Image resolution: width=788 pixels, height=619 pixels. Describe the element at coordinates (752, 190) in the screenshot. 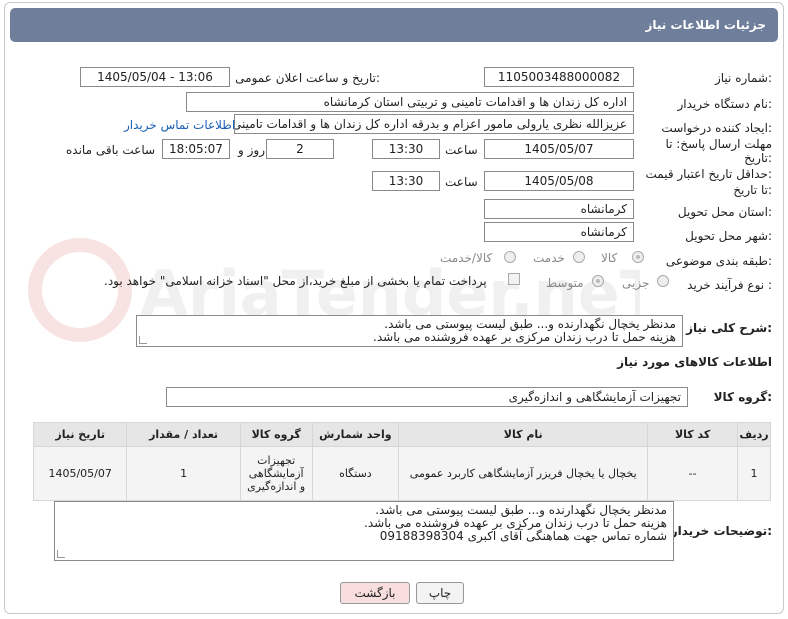

I see `validity-label-date: تا تاریخ:` at that location.